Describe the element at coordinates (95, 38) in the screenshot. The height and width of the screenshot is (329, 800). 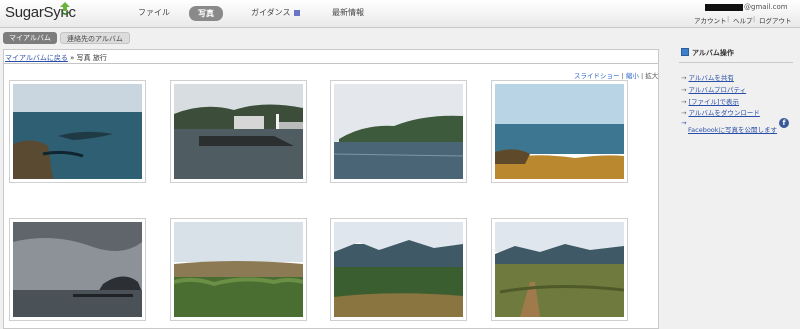
I see `subtab-contact-albums: 連絡先のアルバム` at that location.